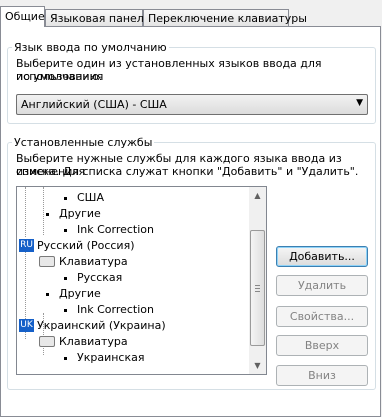  Describe the element at coordinates (359, 103) in the screenshot. I see `dropdown-arrow-icon: ▼` at that location.